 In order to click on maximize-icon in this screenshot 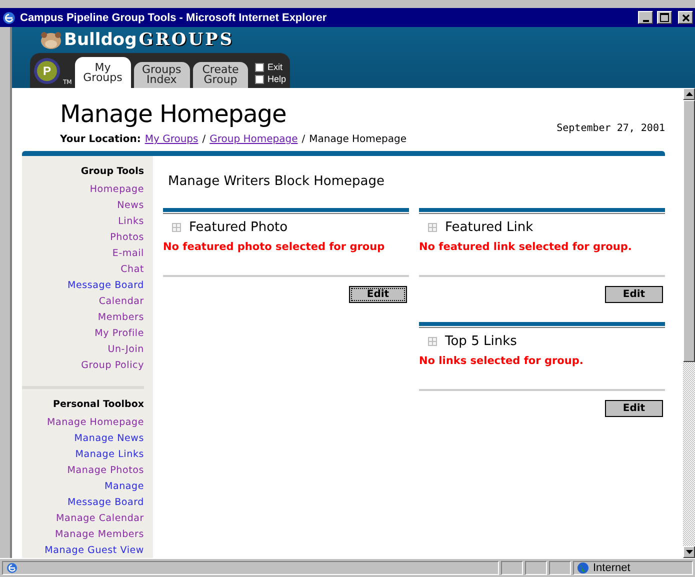, I will do `click(664, 17)`.